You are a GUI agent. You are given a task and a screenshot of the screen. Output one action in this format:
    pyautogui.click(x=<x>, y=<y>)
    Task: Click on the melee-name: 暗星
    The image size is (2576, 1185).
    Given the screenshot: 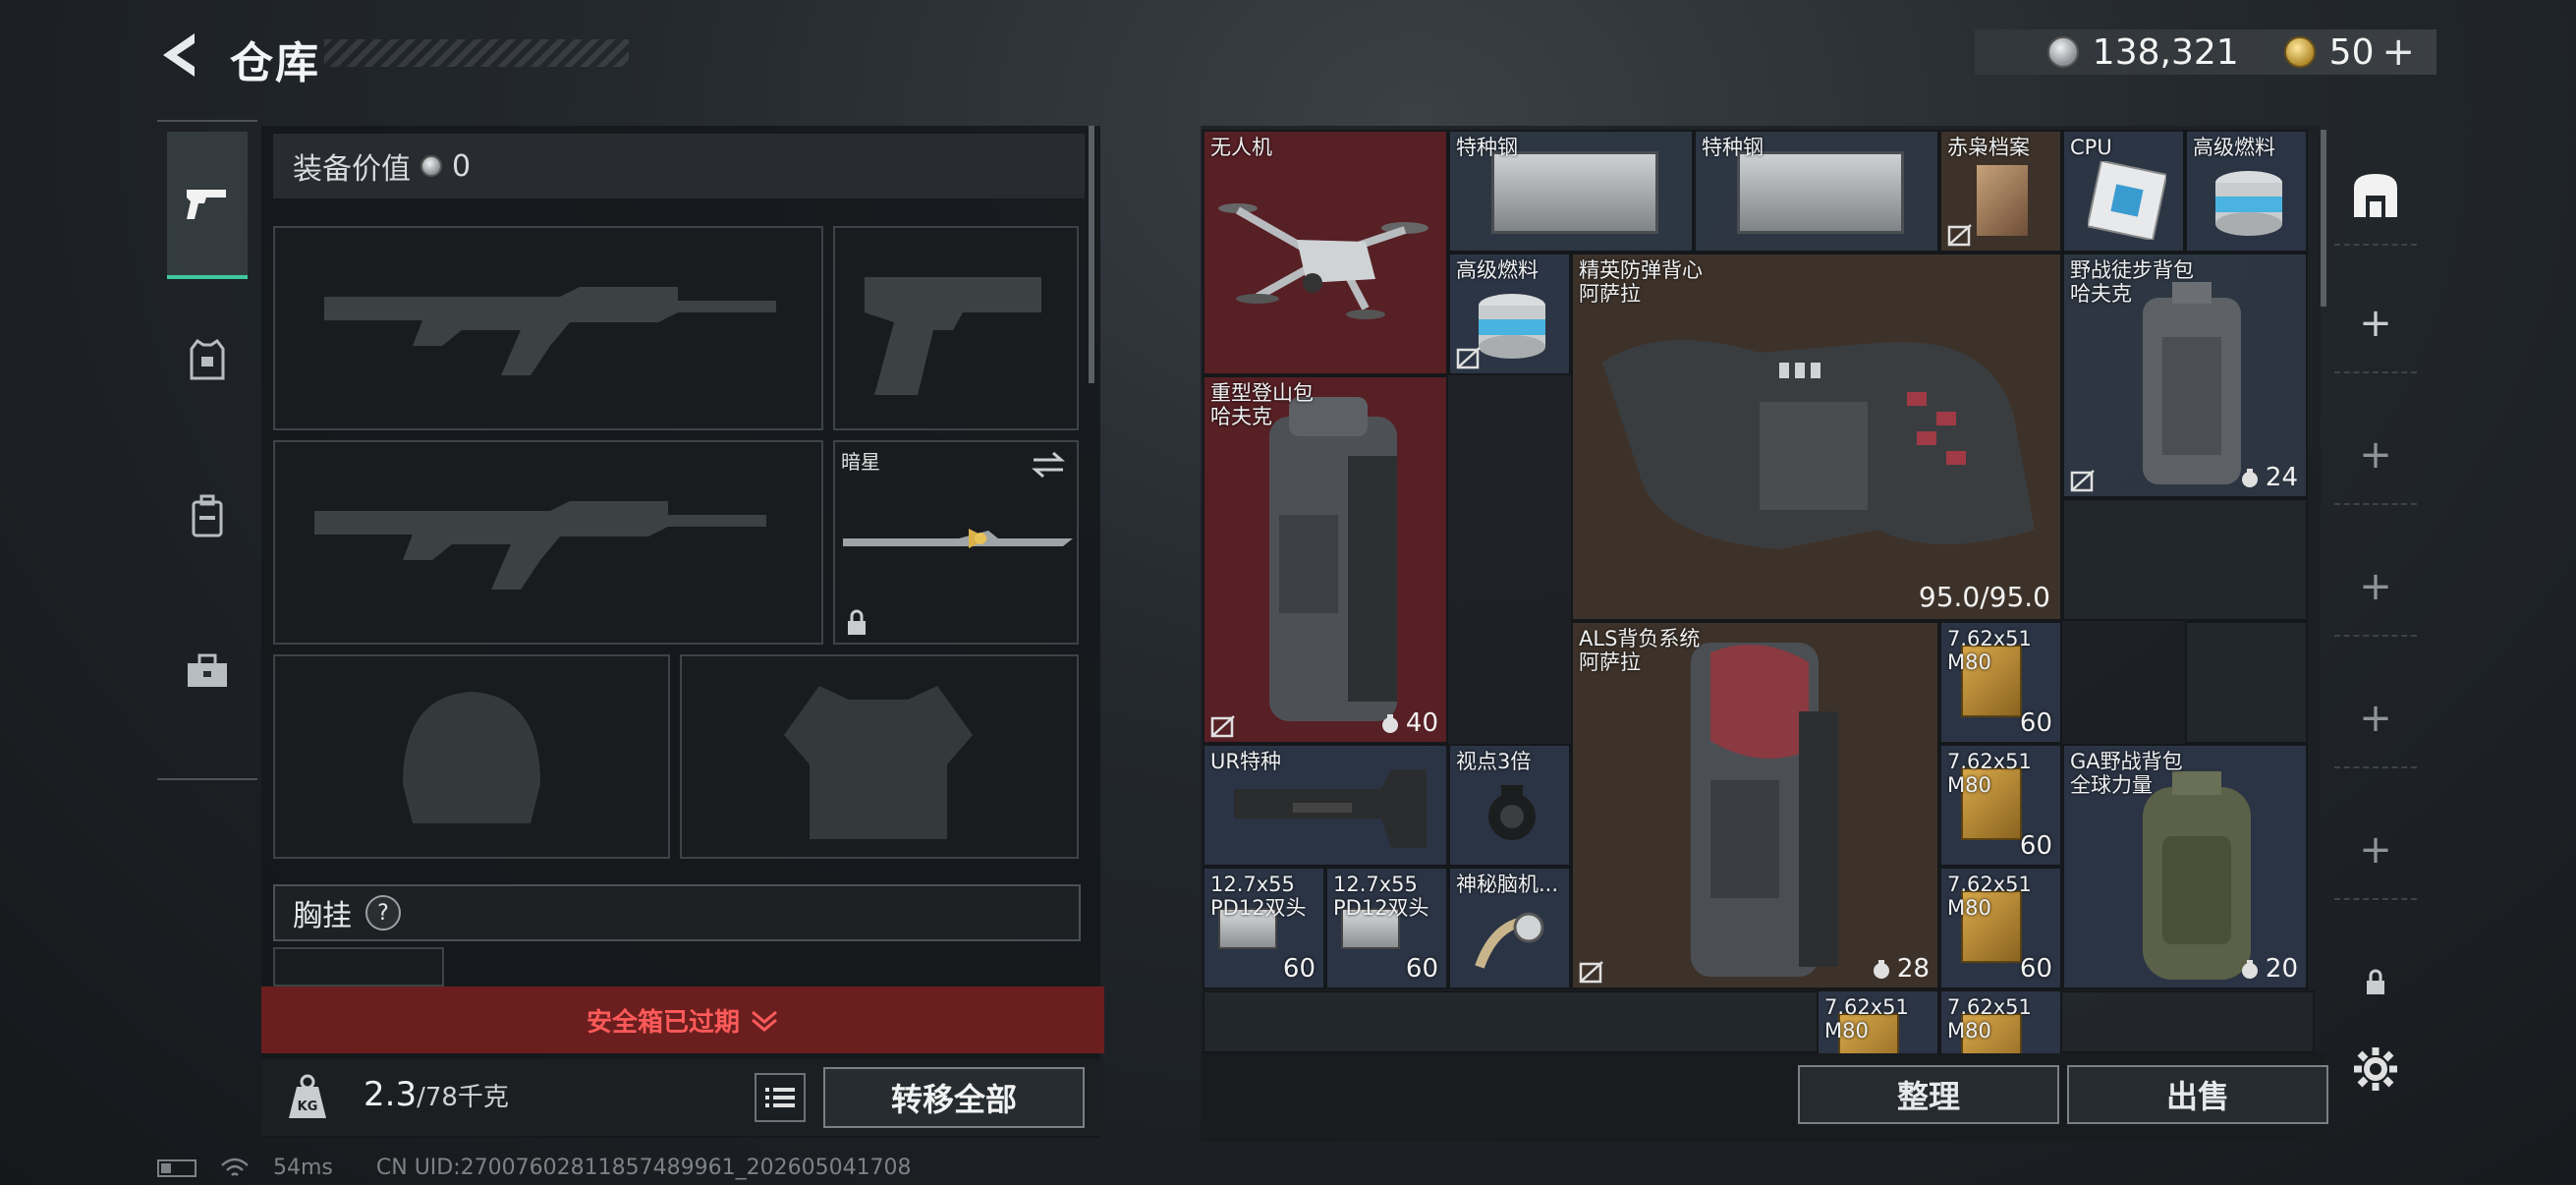 What is the action you would take?
    pyautogui.click(x=860, y=462)
    